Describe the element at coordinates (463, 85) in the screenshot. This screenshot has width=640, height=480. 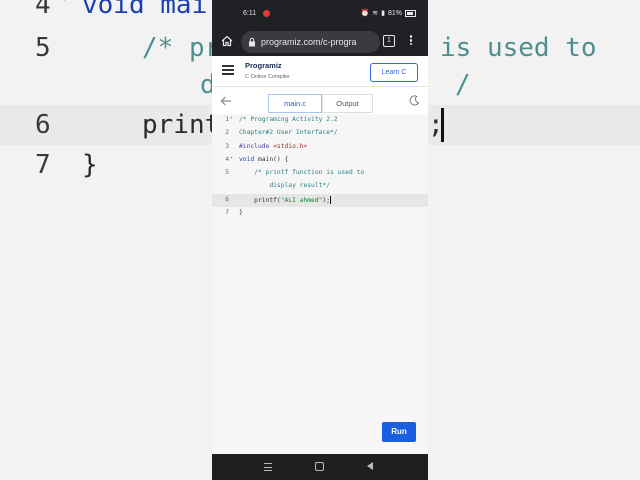
I see `bg-code-text: /` at that location.